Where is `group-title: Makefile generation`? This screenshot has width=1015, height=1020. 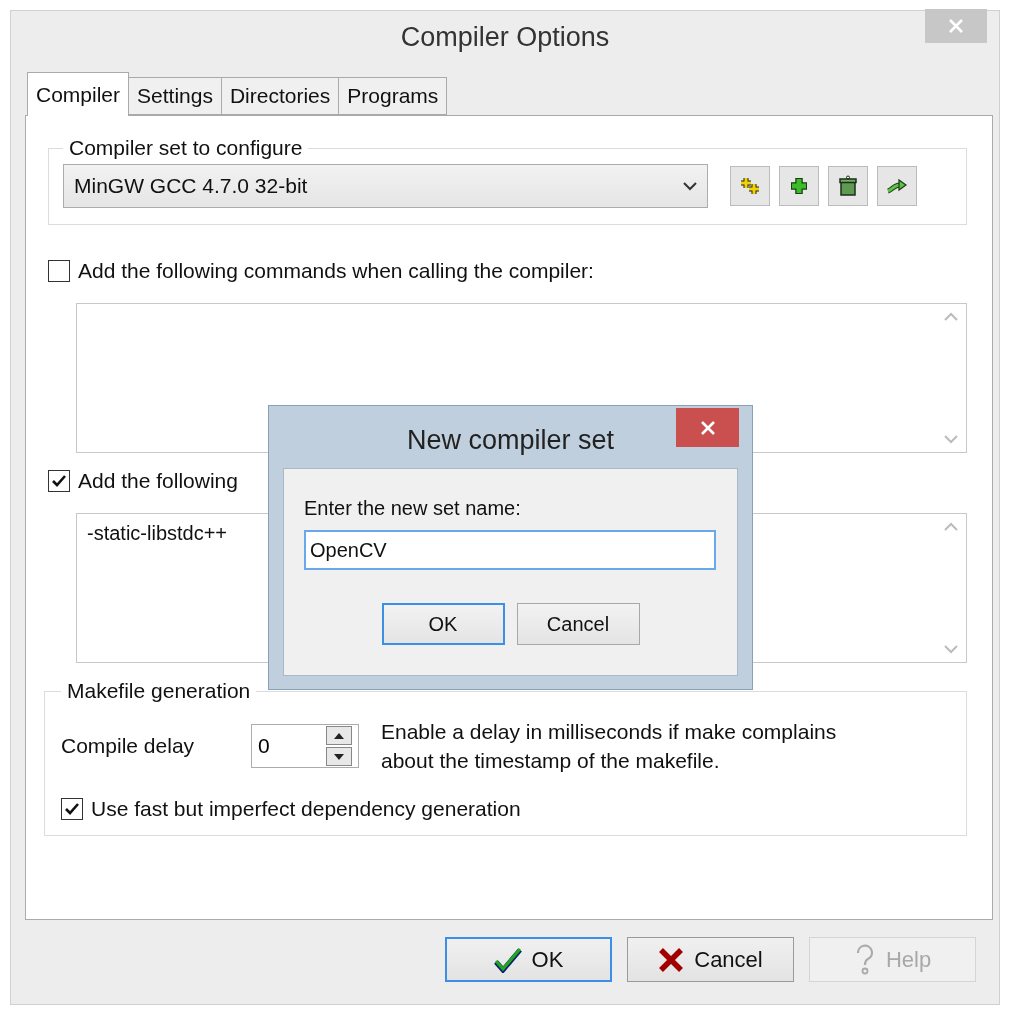 group-title: Makefile generation is located at coordinates (159, 691).